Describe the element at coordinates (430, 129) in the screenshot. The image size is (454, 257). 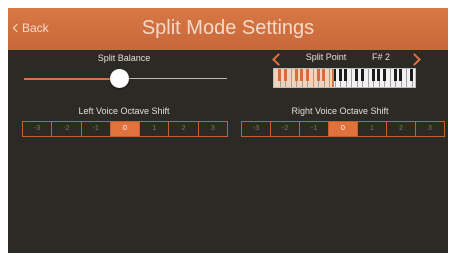
I see `right-octave-option: 3` at that location.